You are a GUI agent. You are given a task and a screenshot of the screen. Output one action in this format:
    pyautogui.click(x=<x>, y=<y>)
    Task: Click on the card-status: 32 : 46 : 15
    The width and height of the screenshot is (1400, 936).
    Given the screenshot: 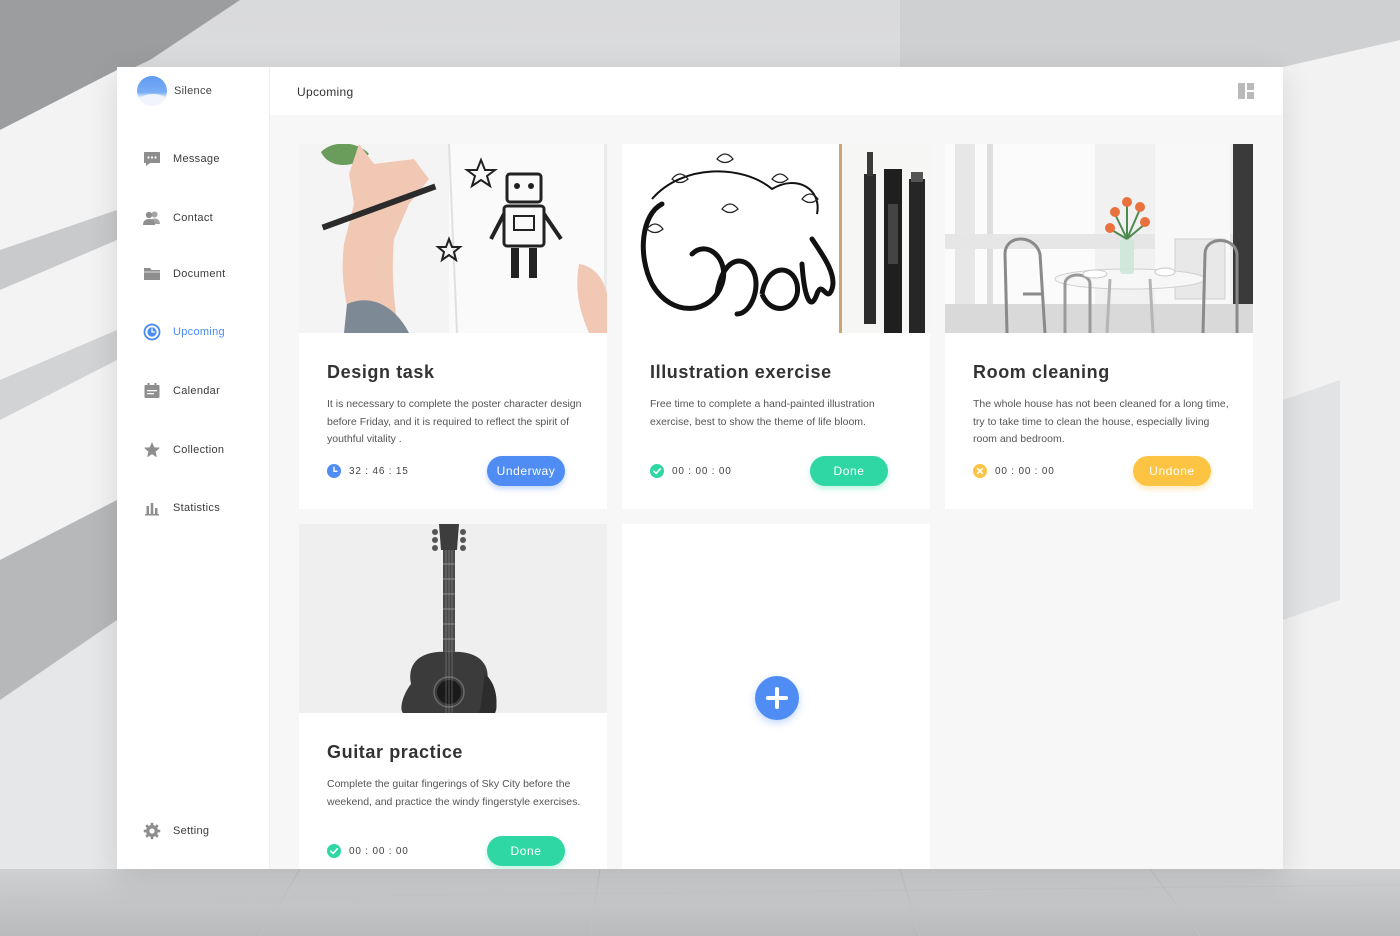 What is the action you would take?
    pyautogui.click(x=368, y=471)
    